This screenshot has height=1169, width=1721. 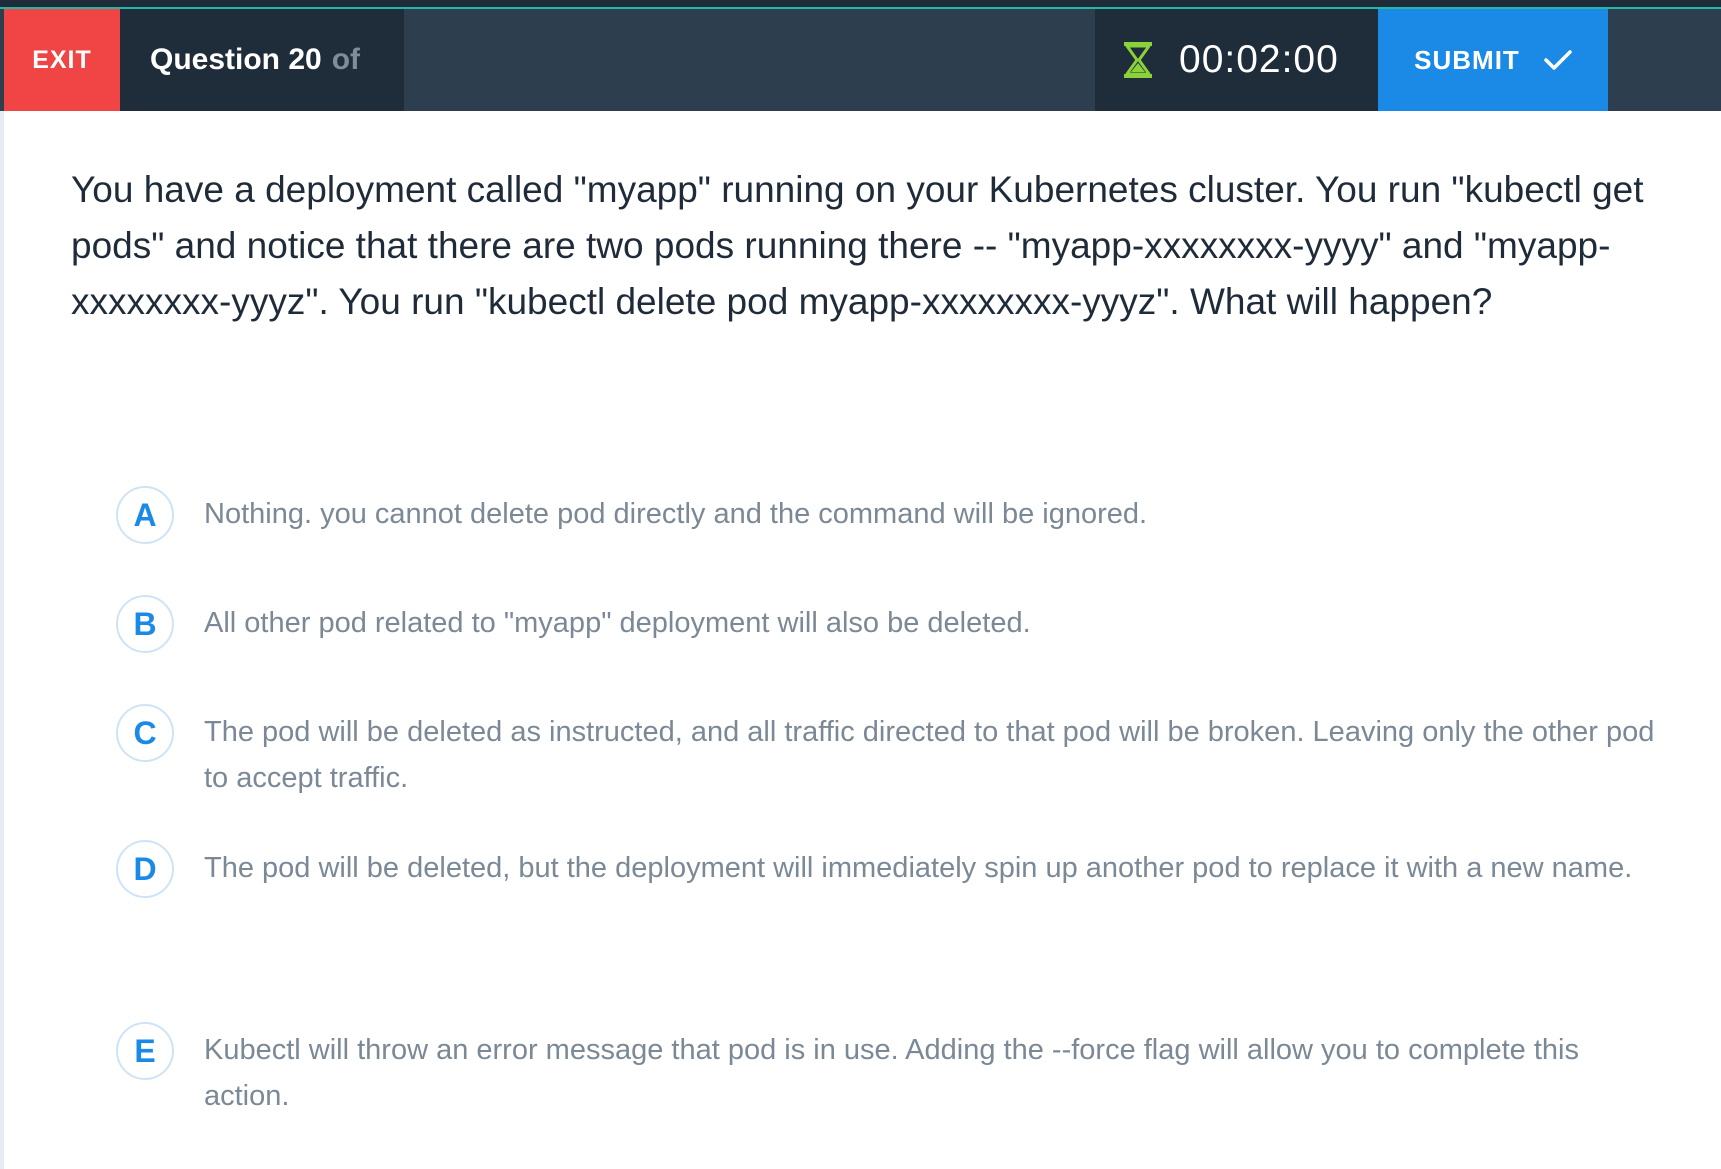 I want to click on option-letter-badge: D, so click(x=145, y=869).